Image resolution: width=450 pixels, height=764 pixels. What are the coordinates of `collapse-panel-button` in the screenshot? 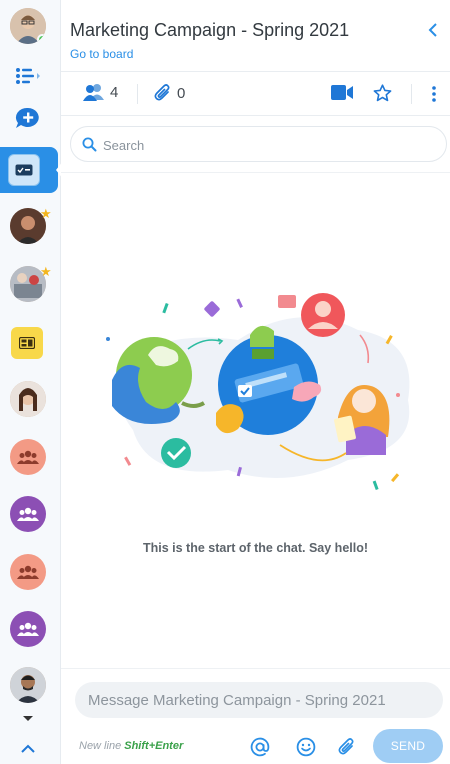 It's located at (435, 30).